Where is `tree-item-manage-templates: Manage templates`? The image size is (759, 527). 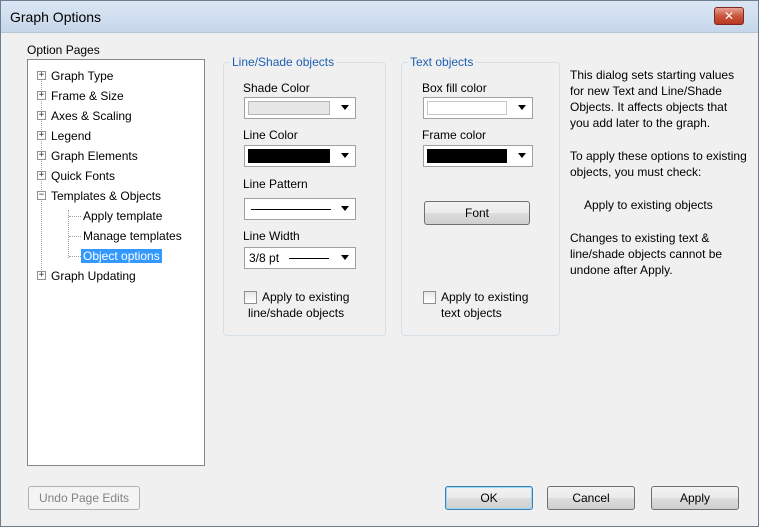
tree-item-manage-templates: Manage templates is located at coordinates (132, 236).